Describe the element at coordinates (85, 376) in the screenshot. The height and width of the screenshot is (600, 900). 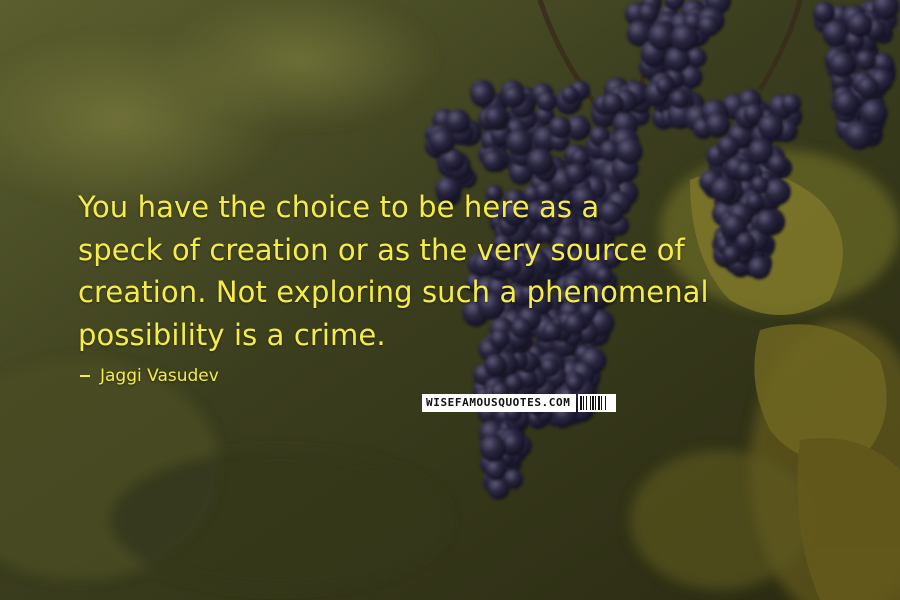
I see `dash-icon` at that location.